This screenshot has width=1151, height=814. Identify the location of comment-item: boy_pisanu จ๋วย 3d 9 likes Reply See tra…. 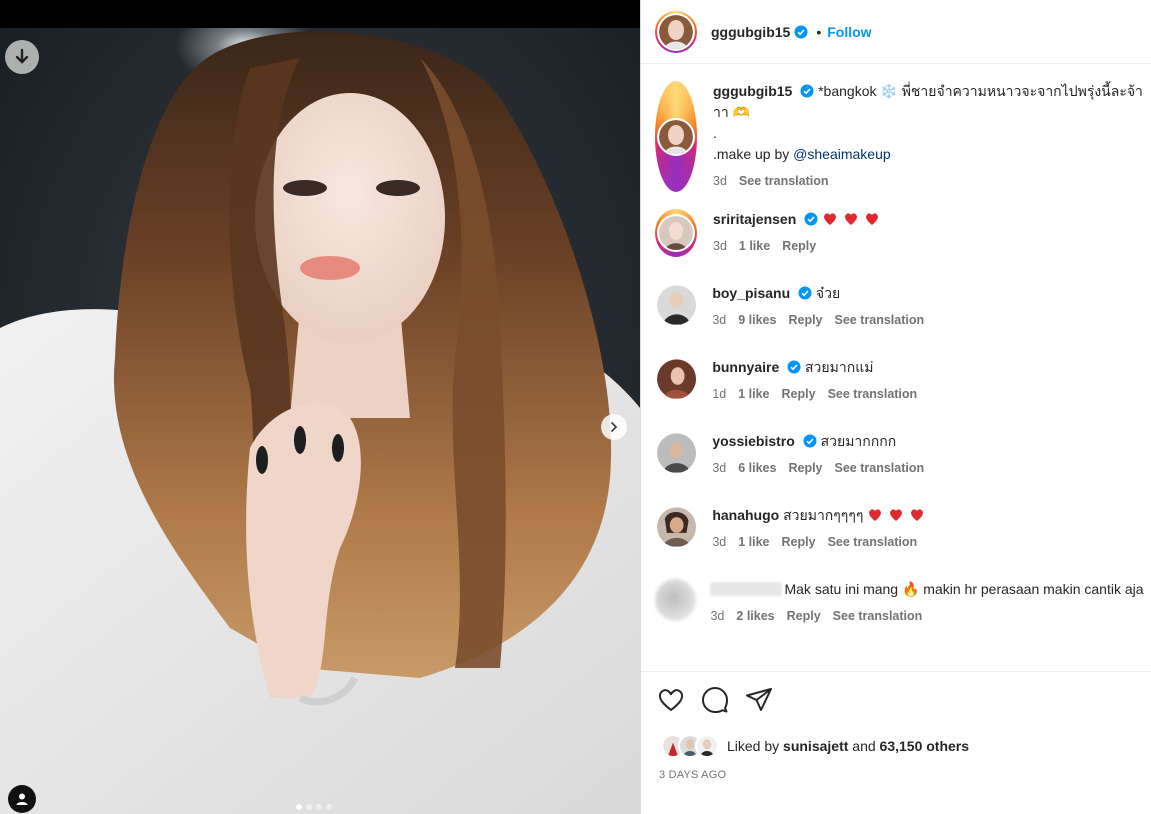
(900, 307).